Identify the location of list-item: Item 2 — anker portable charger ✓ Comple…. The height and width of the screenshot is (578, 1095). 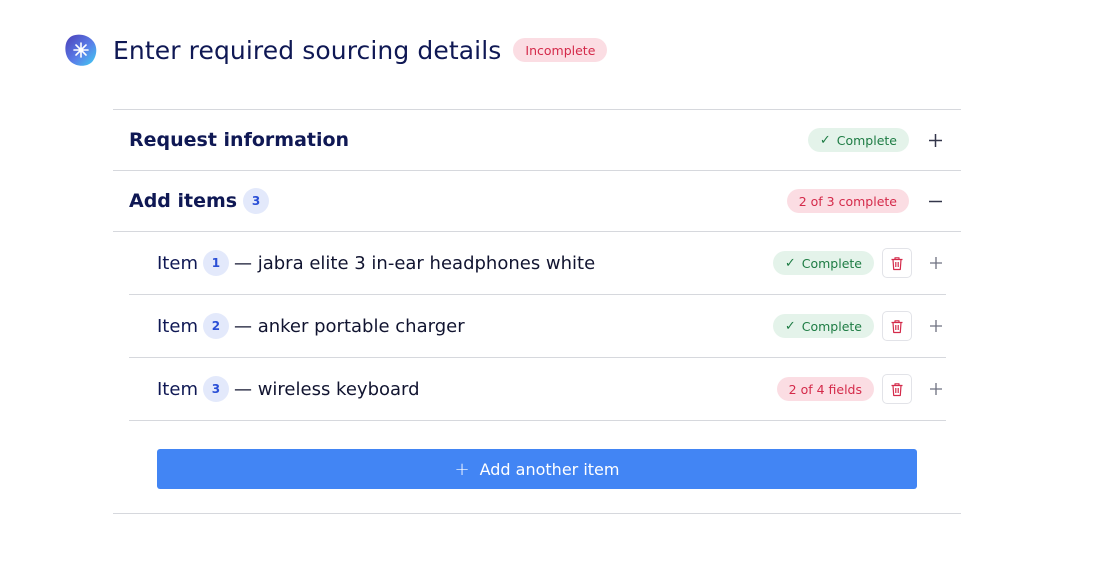
(537, 326).